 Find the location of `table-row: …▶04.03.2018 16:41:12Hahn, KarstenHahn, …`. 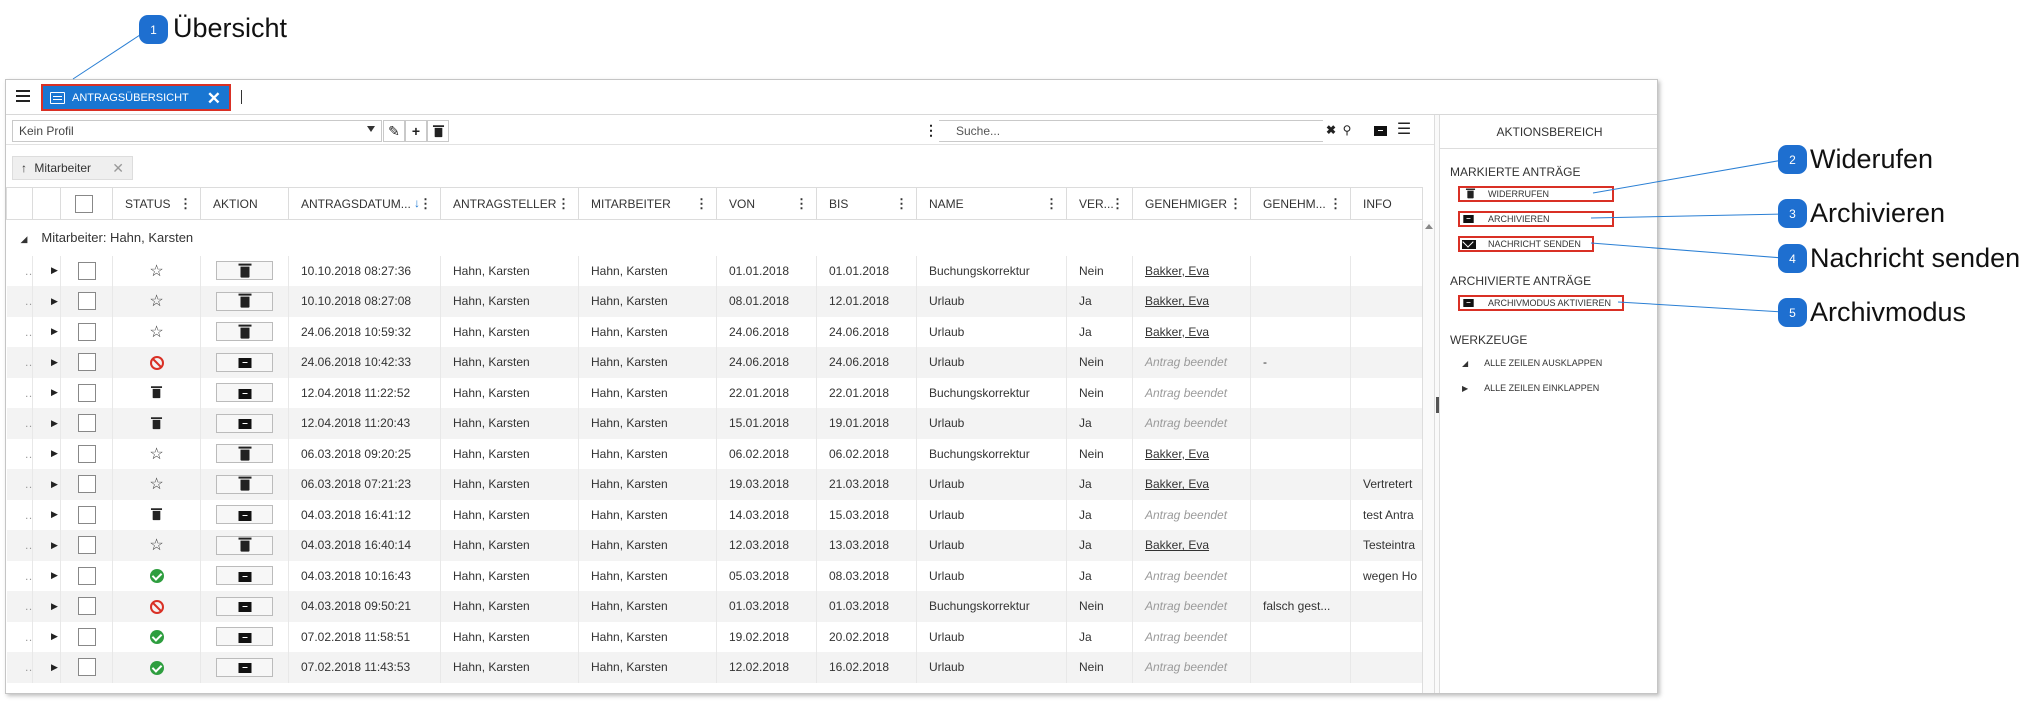

table-row: …▶04.03.2018 16:41:12Hahn, KarstenHahn, … is located at coordinates (714, 514).